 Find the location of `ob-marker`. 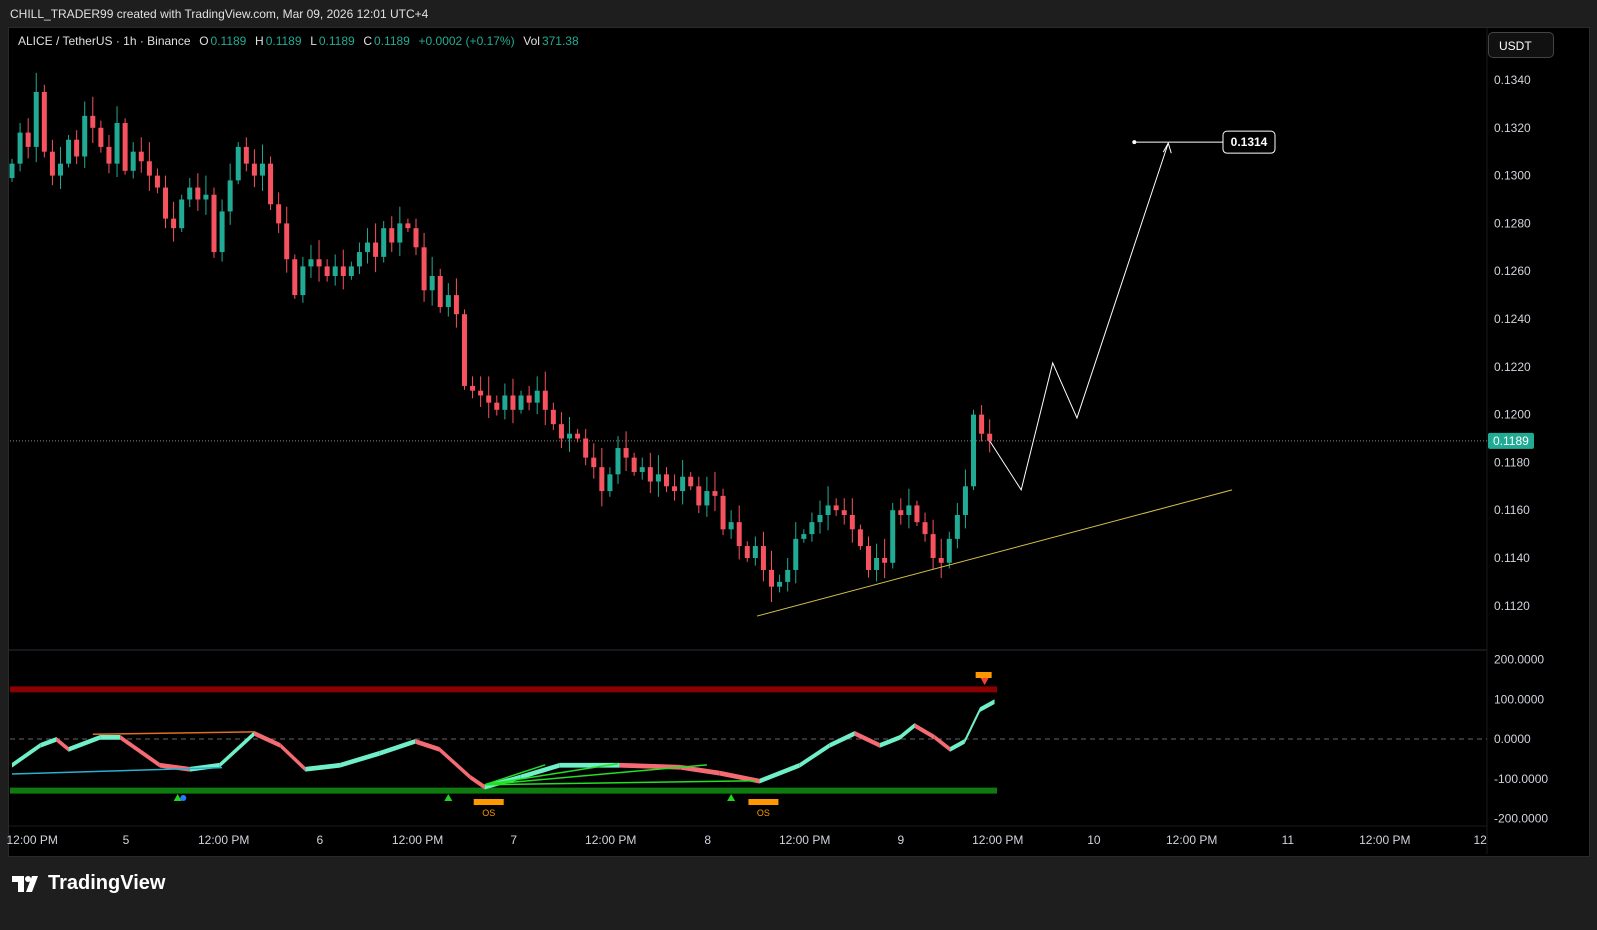

ob-marker is located at coordinates (983, 675).